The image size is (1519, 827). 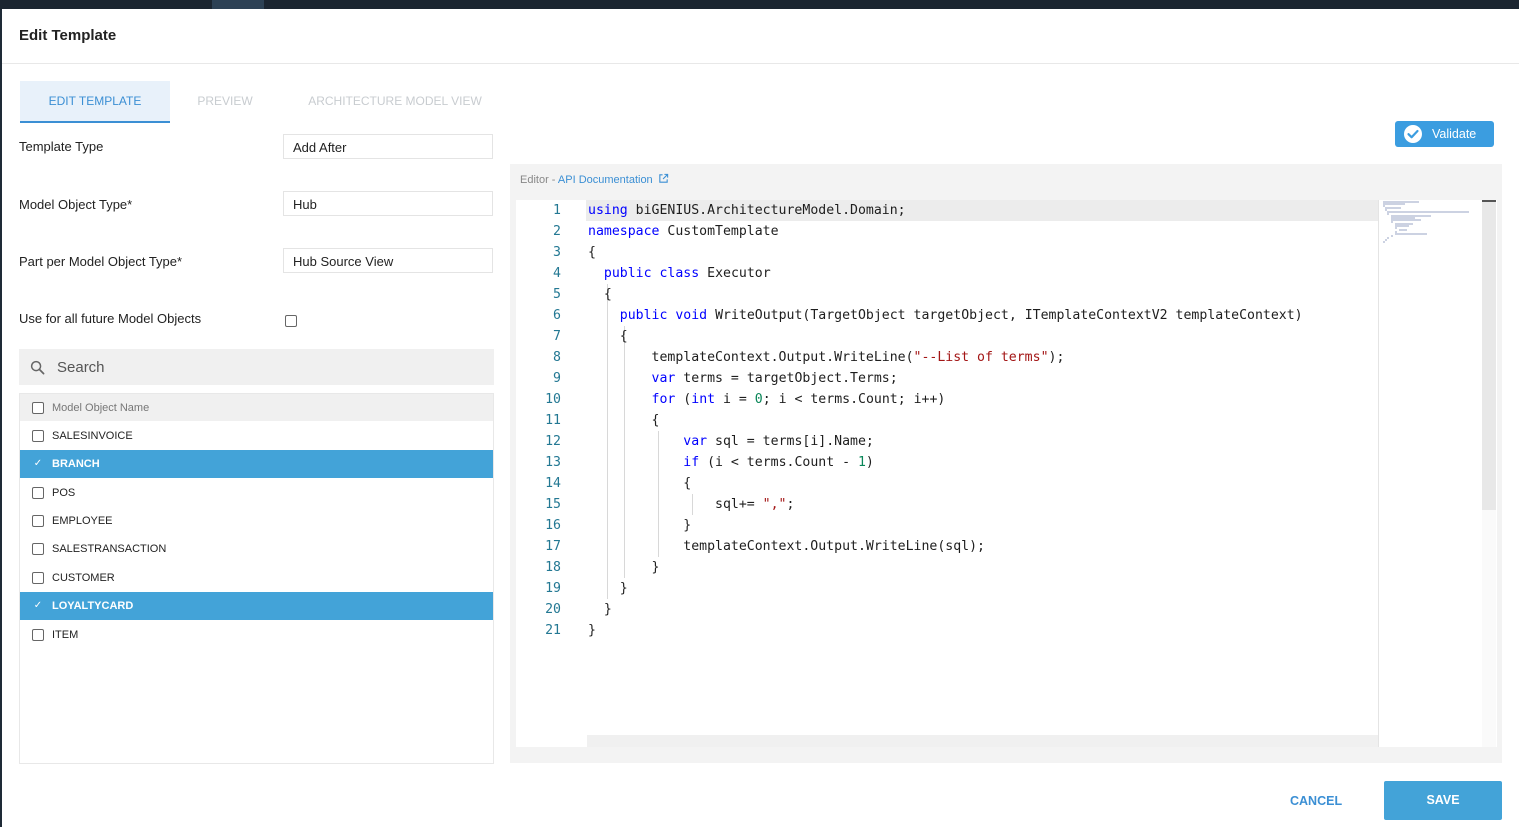 I want to click on line-number: 9, so click(x=557, y=378).